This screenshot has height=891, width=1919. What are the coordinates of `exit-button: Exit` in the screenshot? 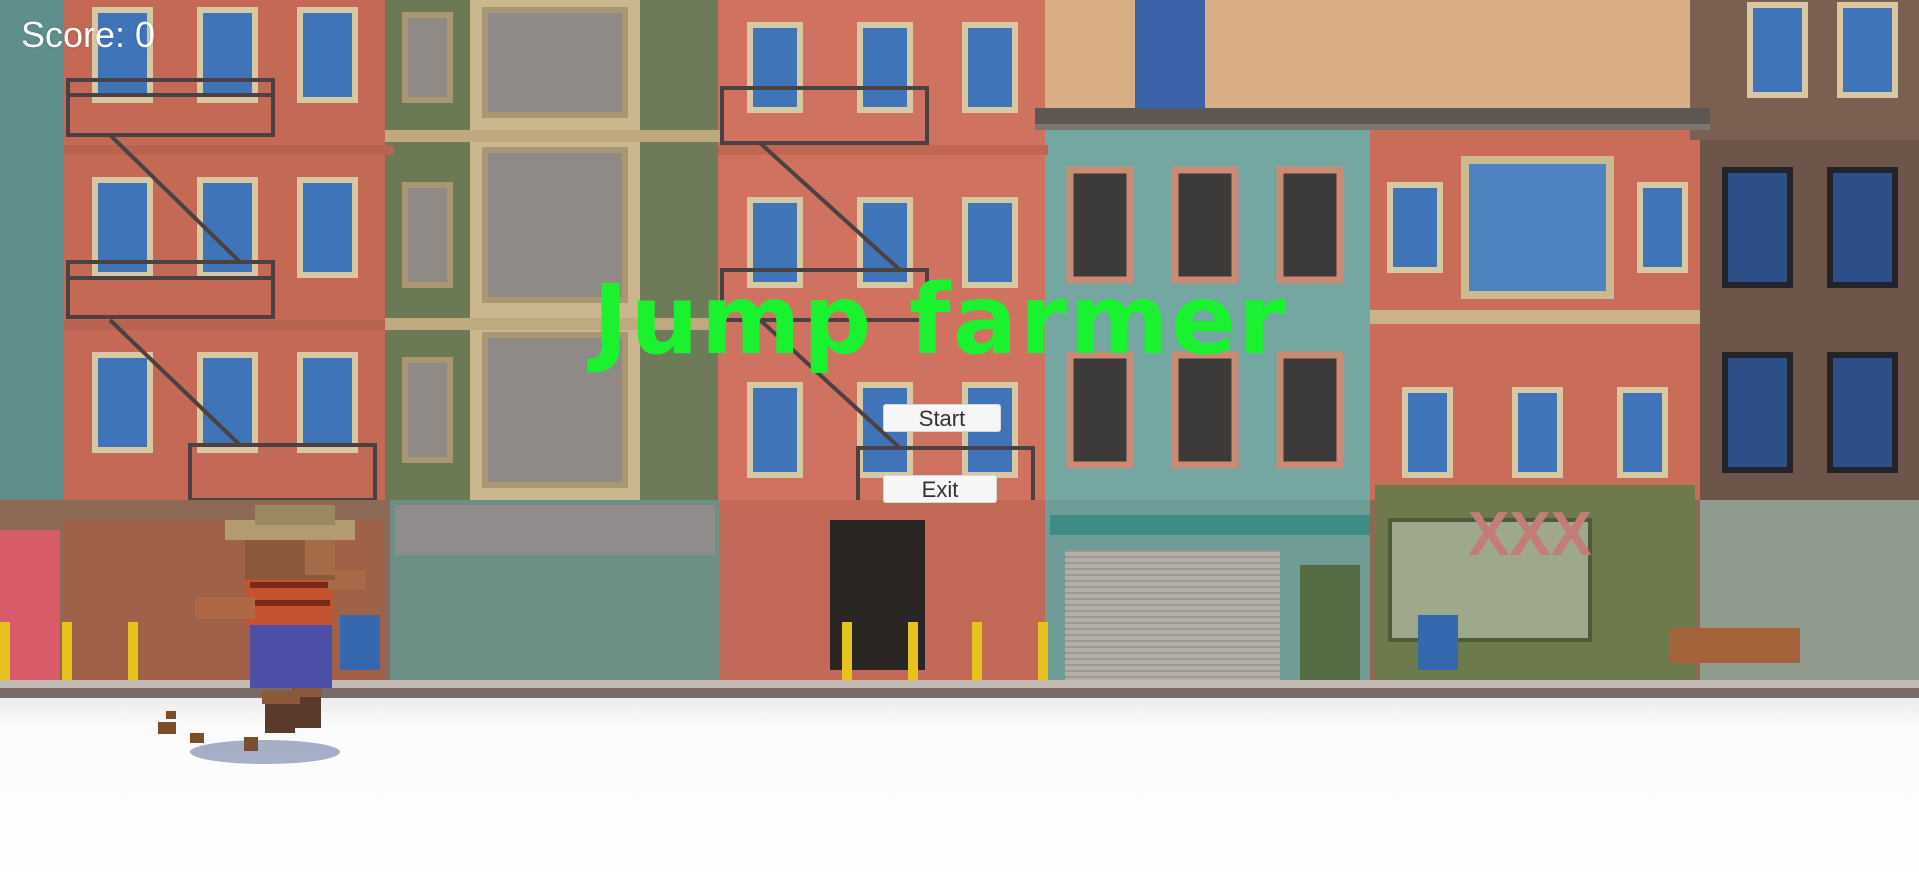 It's located at (940, 489).